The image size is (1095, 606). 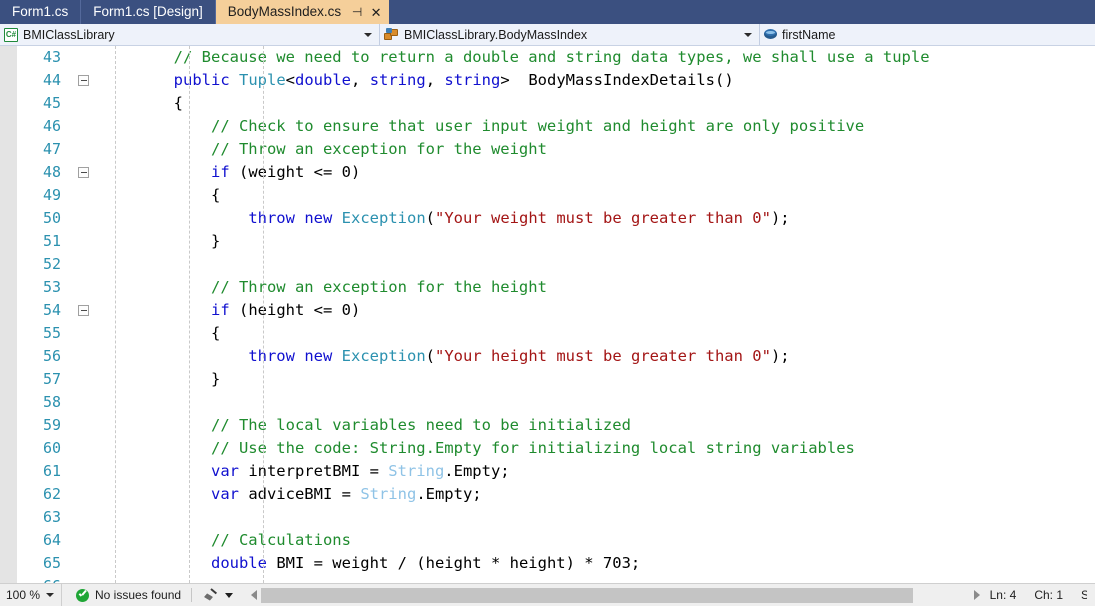 I want to click on code-token: {, so click(x=141, y=103).